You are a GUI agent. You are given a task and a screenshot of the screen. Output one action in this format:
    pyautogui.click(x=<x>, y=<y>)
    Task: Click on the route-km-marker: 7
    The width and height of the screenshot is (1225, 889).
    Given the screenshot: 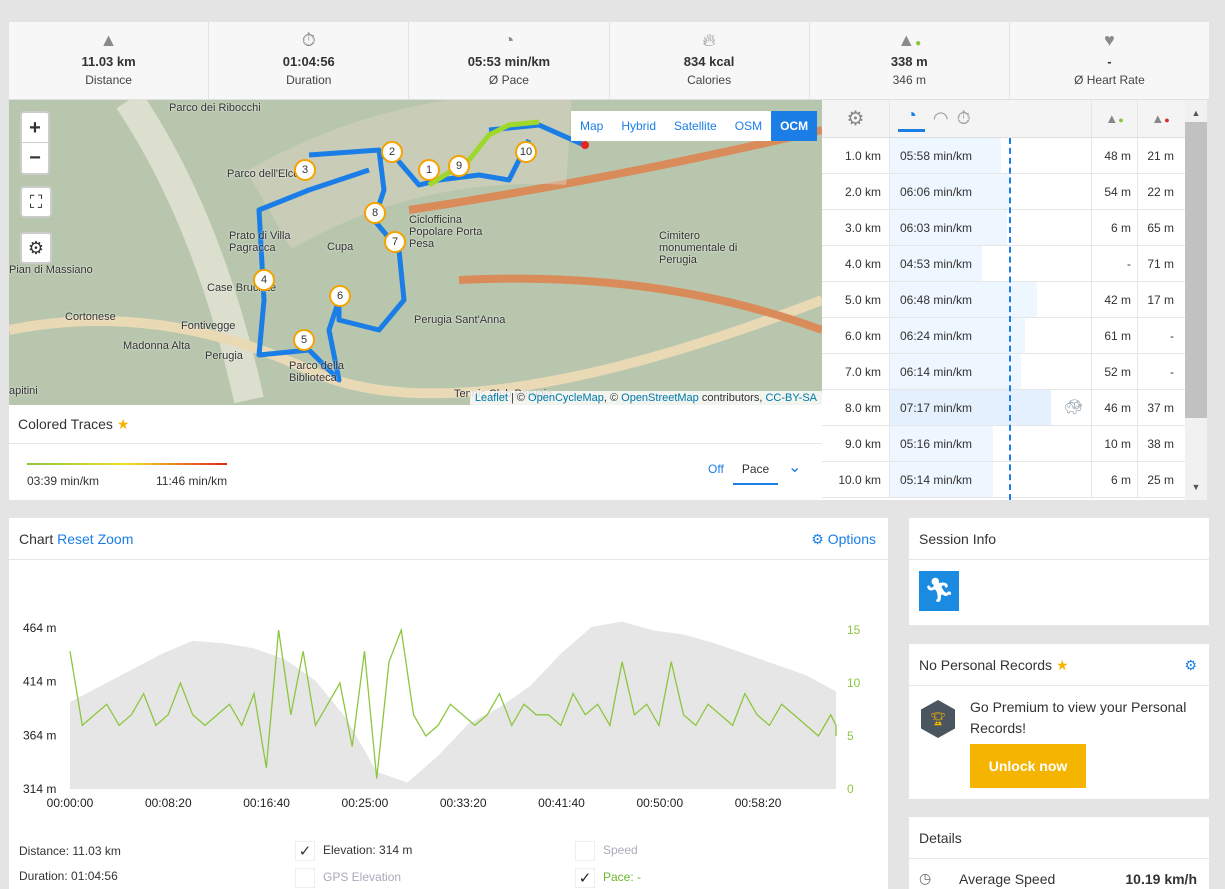 What is the action you would take?
    pyautogui.click(x=395, y=242)
    